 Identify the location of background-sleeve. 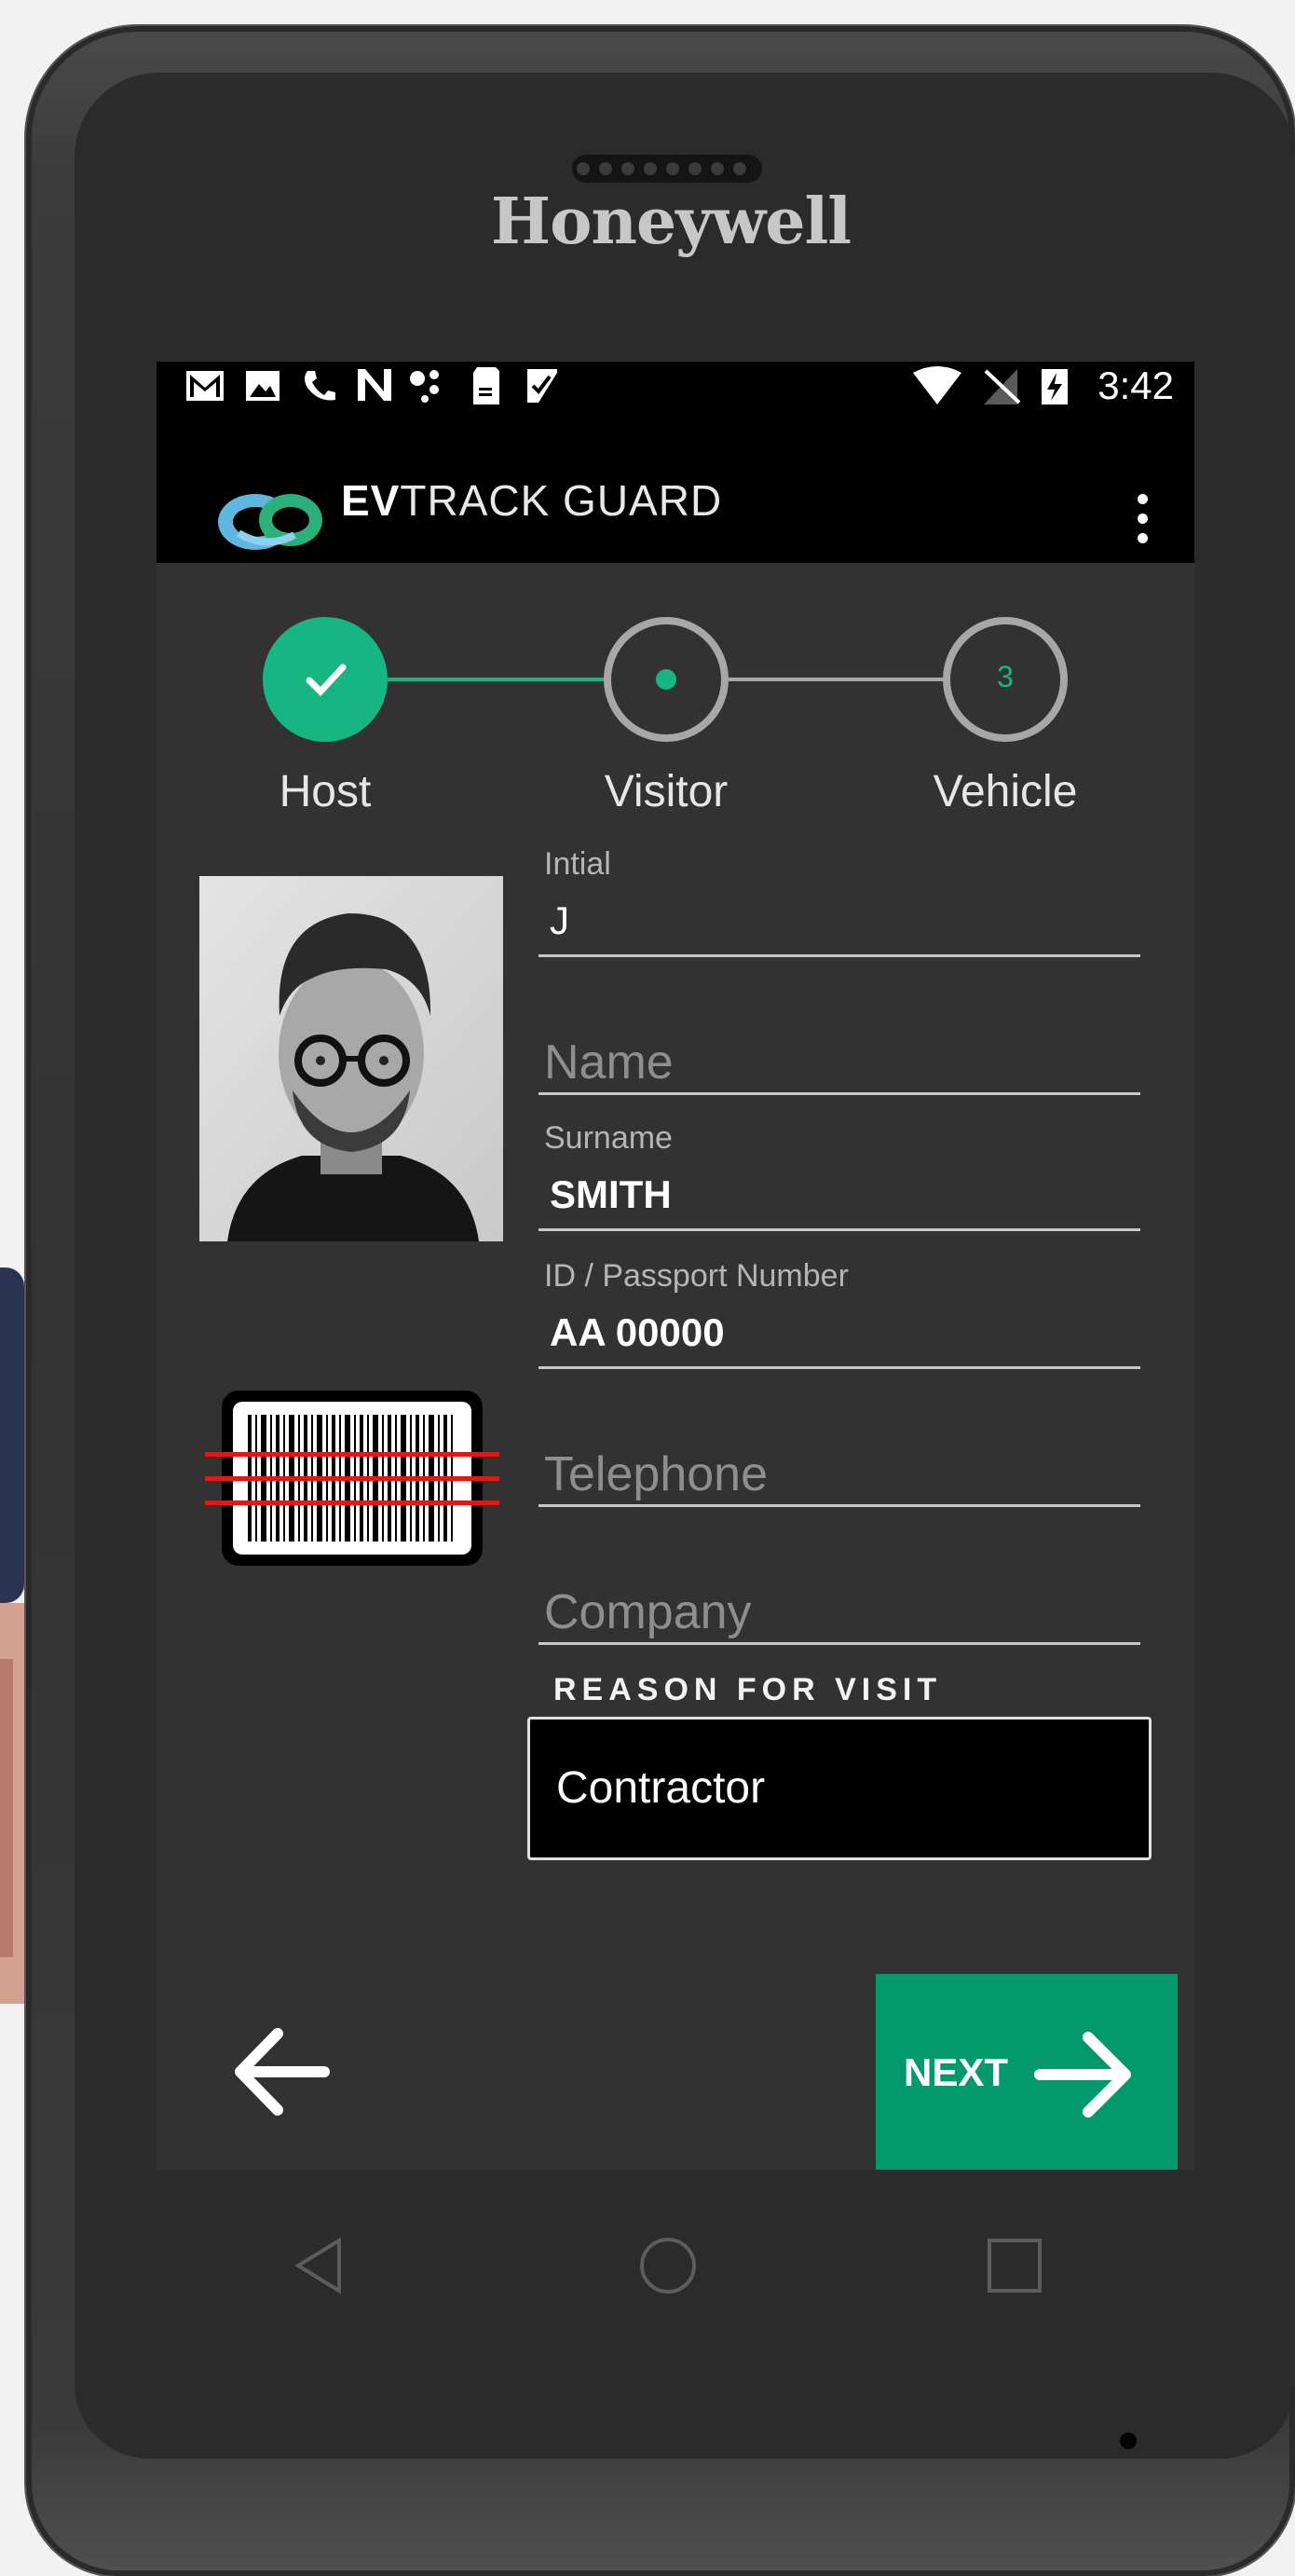
(12, 1435).